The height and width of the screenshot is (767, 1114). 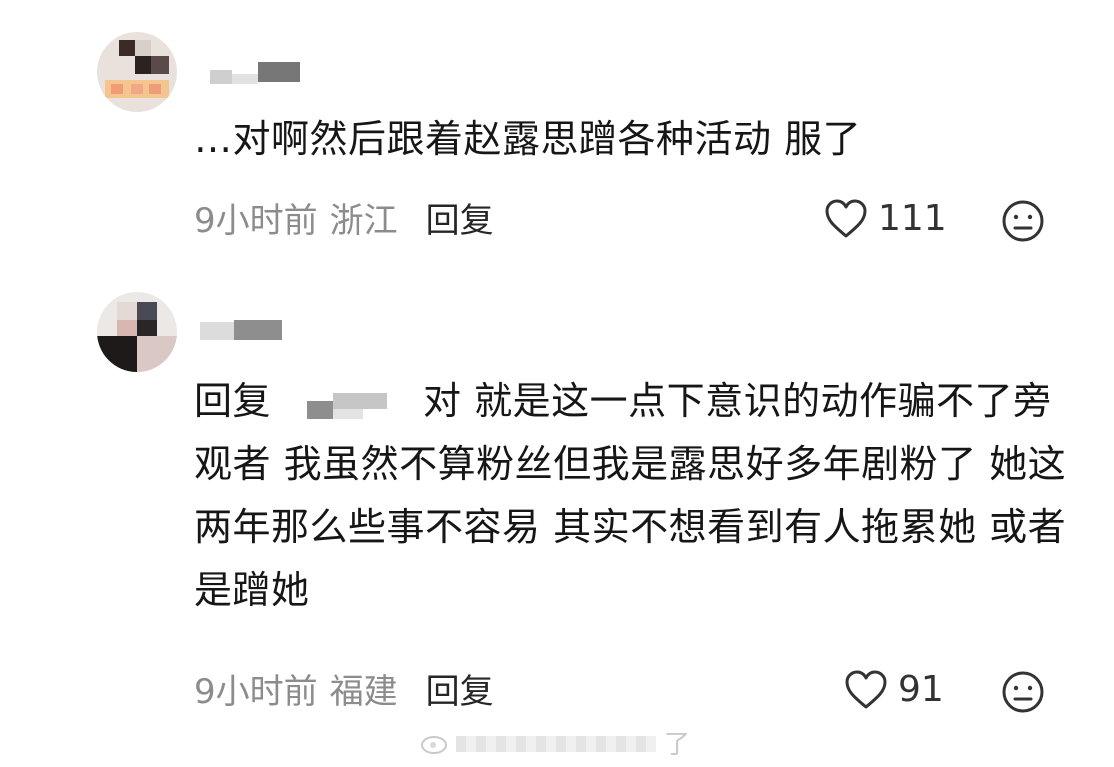 I want to click on like-button: 111, so click(x=885, y=218).